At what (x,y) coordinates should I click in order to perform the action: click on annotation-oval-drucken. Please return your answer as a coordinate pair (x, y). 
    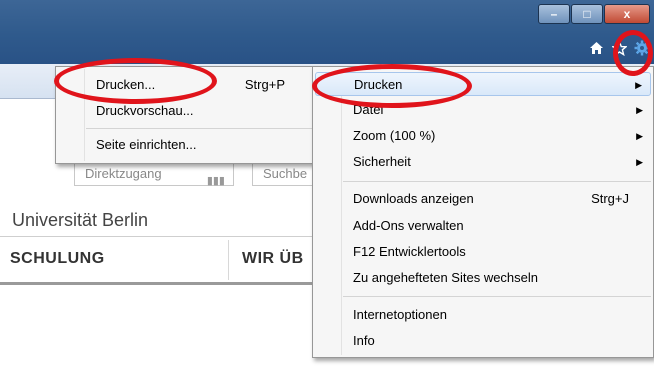
    Looking at the image, I should click on (392, 86).